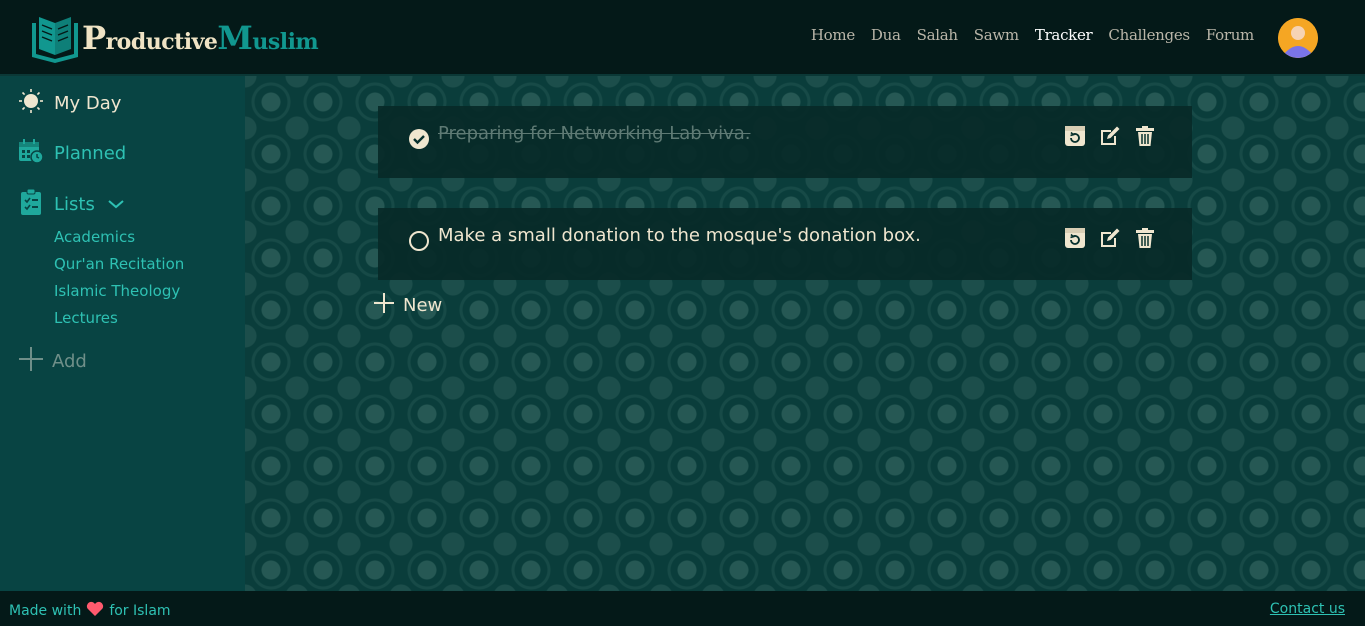 Image resolution: width=1365 pixels, height=626 pixels. Describe the element at coordinates (119, 264) in the screenshot. I see `list-item-quran-recitation: Qur'an Recitation` at that location.